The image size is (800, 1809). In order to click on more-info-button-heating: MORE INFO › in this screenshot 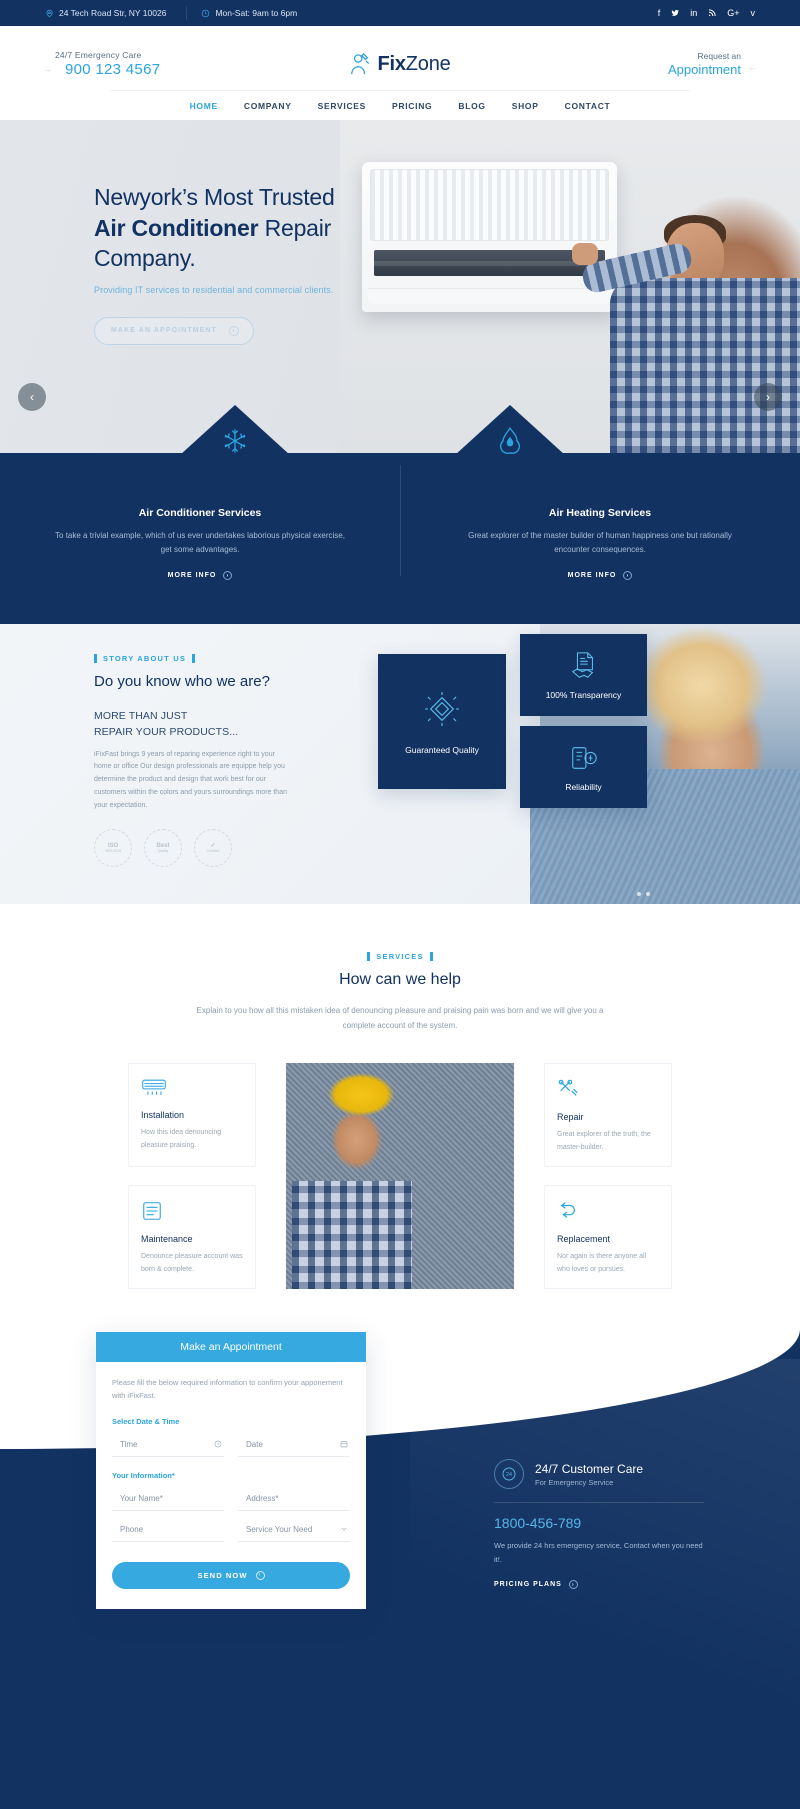, I will do `click(600, 575)`.